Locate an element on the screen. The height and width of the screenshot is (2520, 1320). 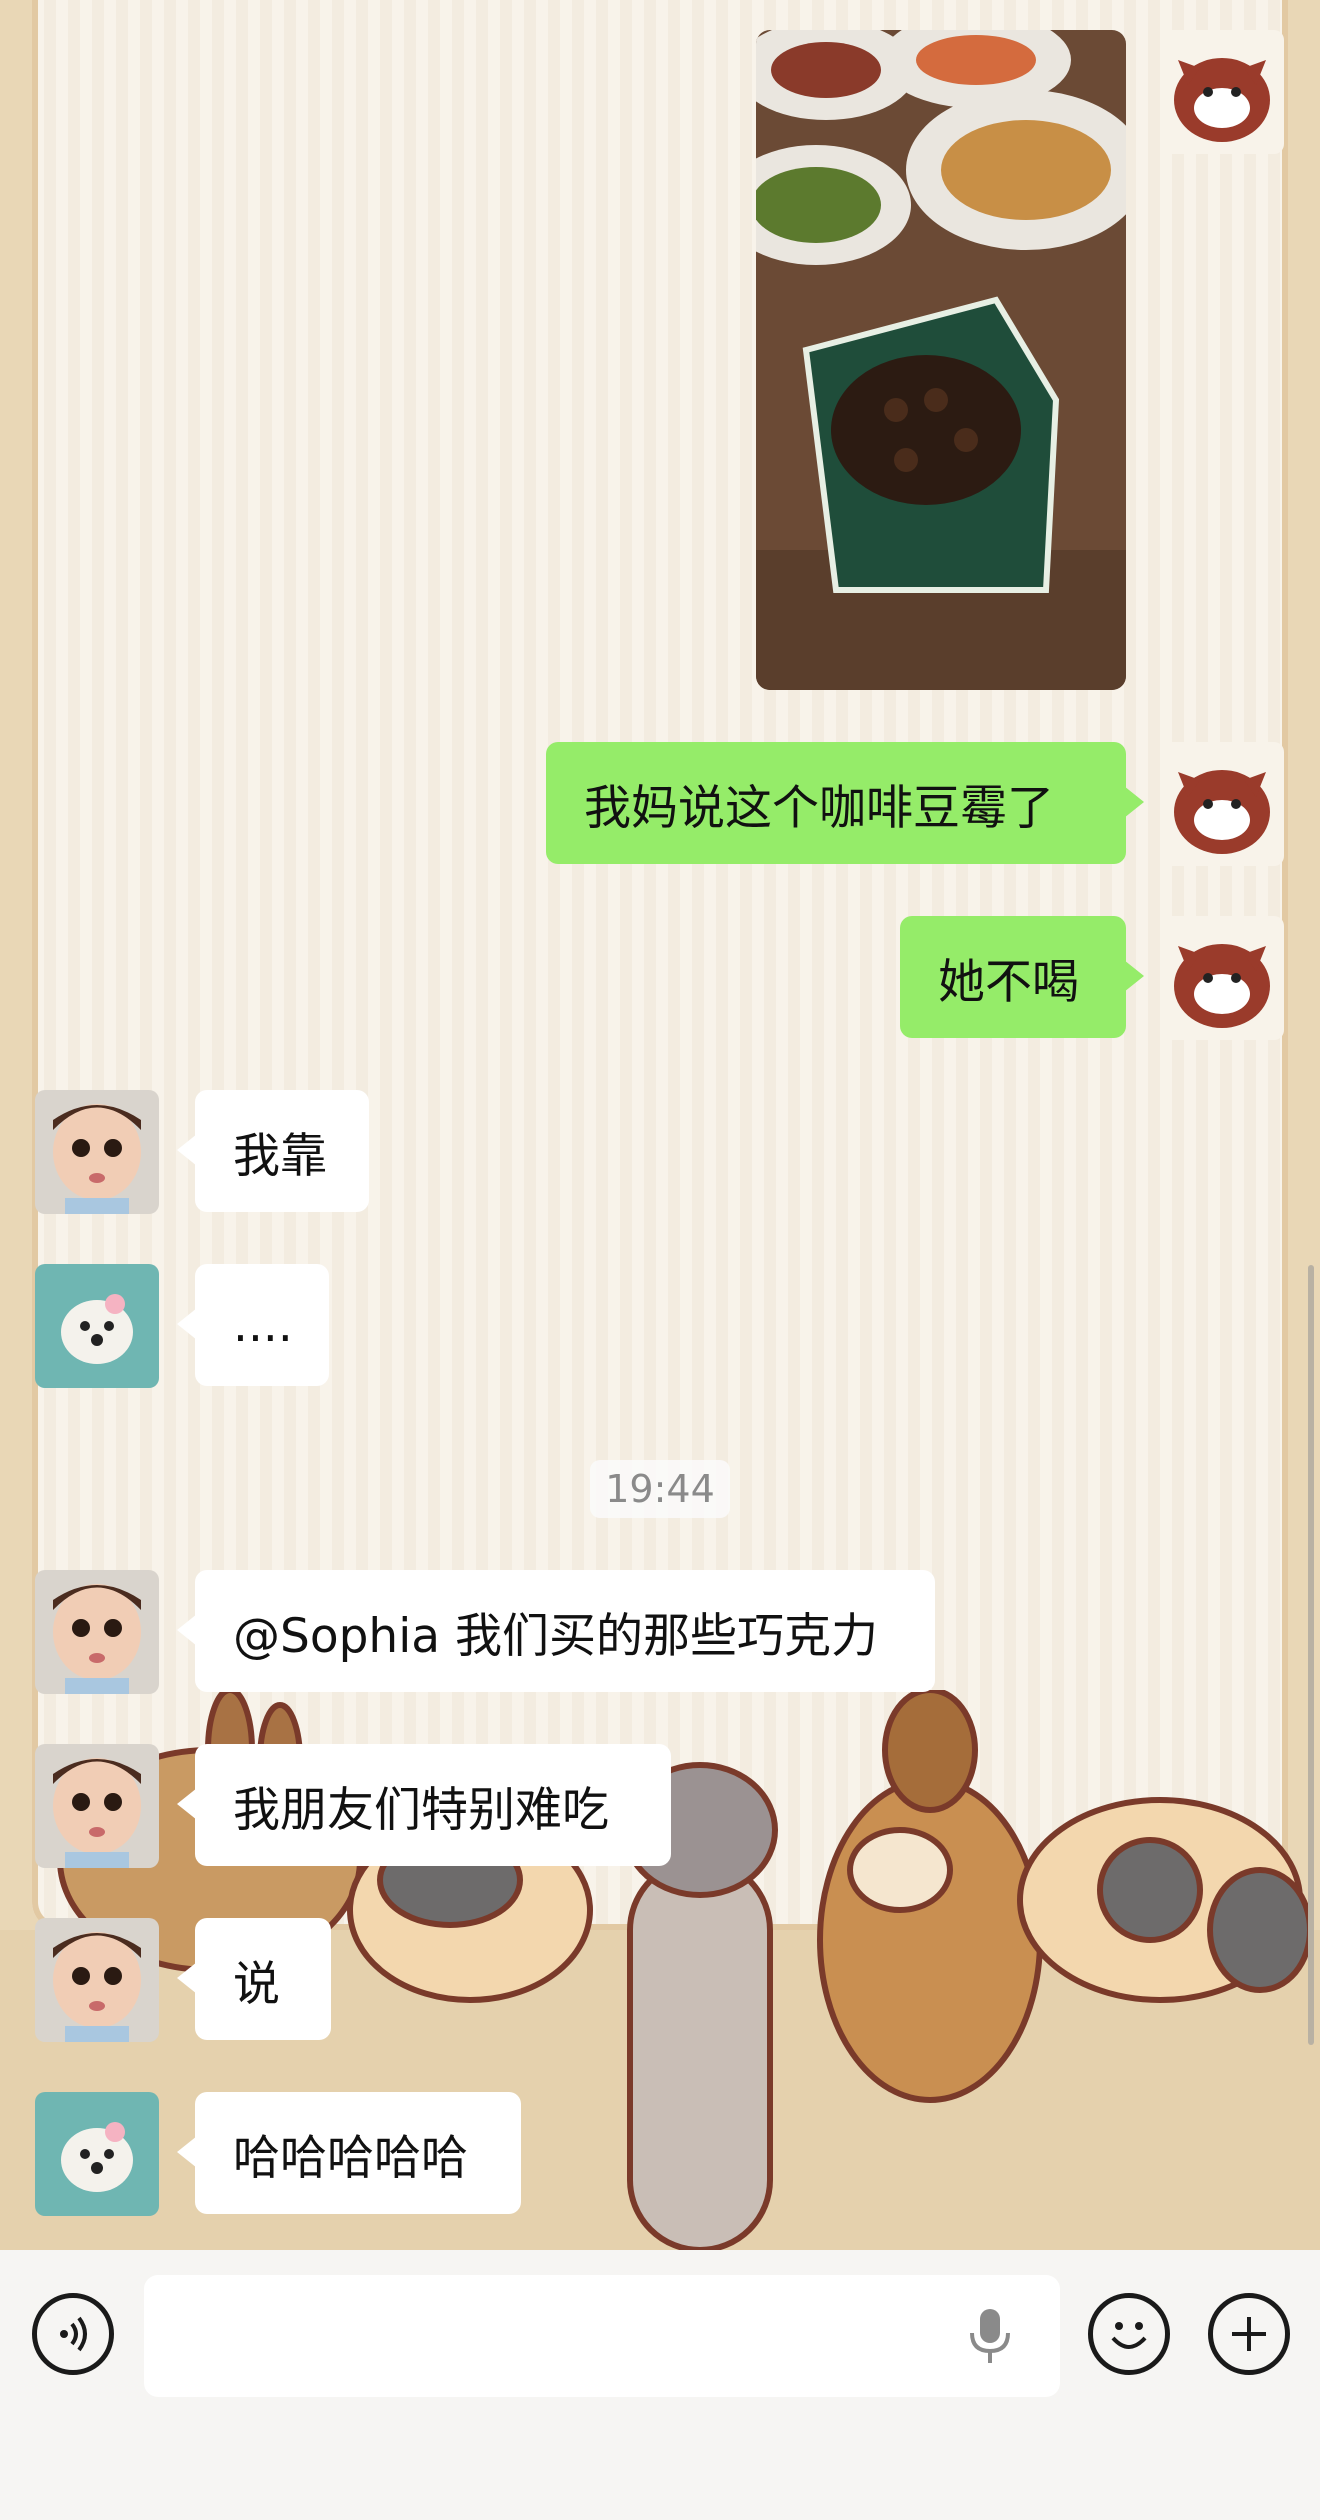
smiley-face-icon is located at coordinates (1129, 2335).